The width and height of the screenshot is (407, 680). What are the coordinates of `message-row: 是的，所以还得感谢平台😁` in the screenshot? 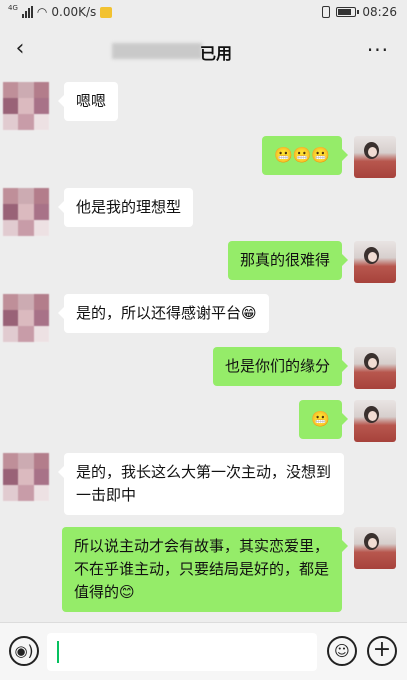 It's located at (134, 318).